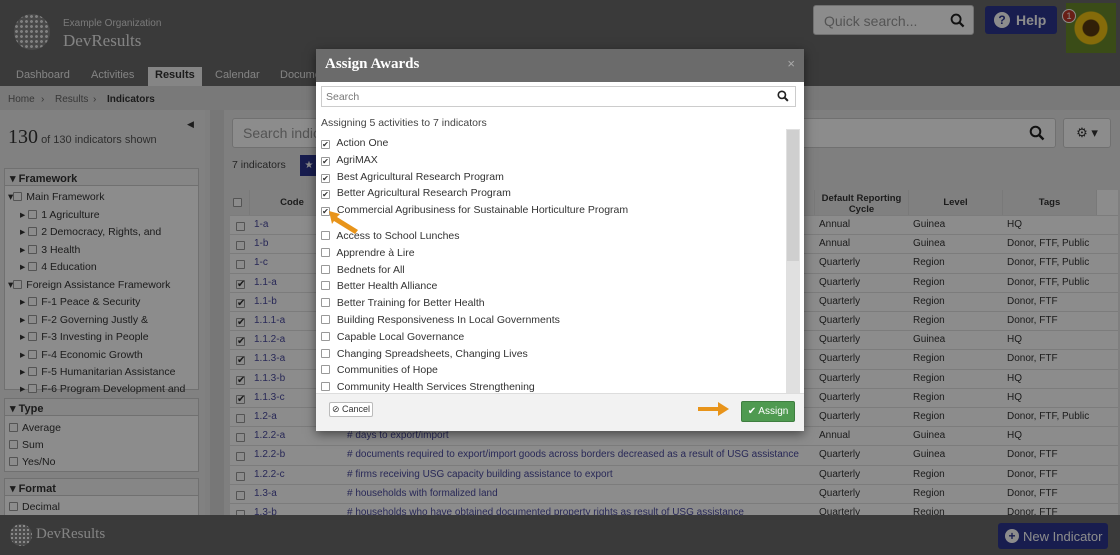  I want to click on scrollbar-thumb, so click(793, 195).